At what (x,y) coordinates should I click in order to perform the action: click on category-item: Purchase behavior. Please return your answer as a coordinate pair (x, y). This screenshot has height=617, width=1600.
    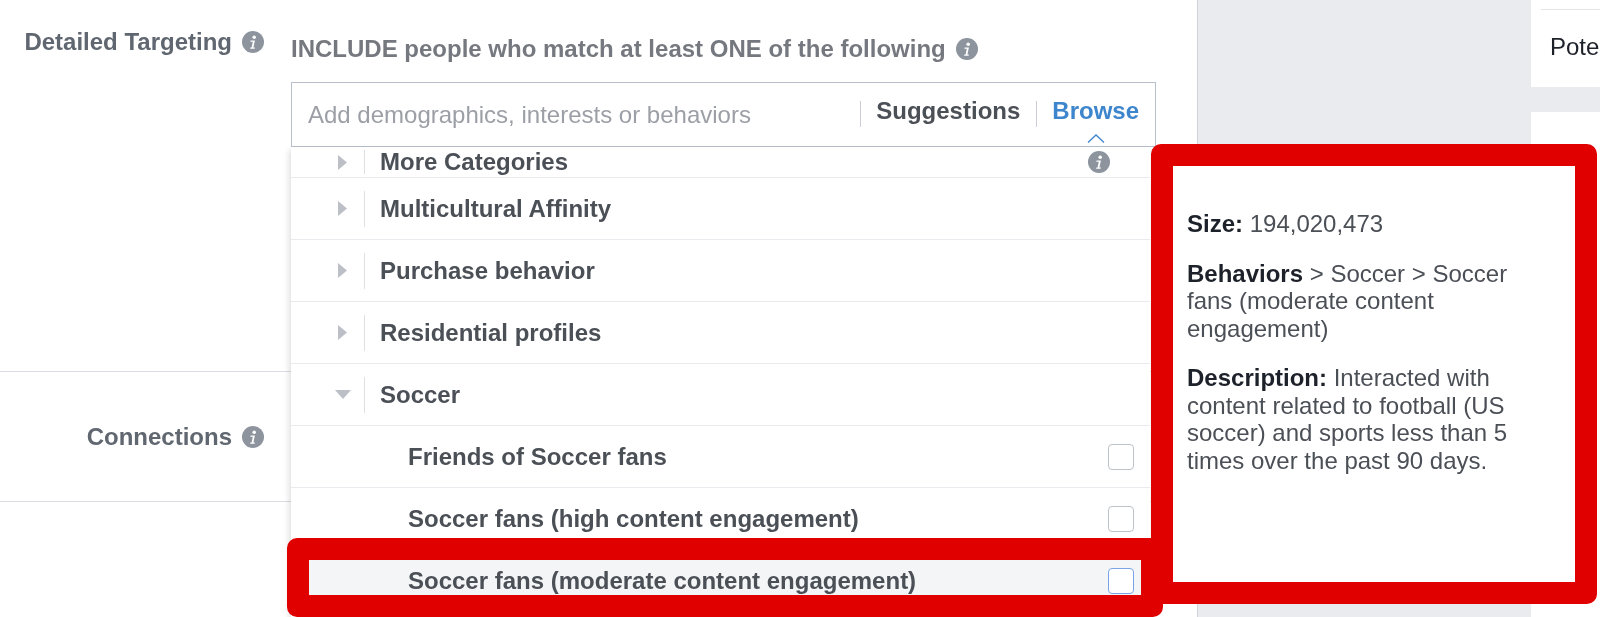
    Looking at the image, I should click on (720, 271).